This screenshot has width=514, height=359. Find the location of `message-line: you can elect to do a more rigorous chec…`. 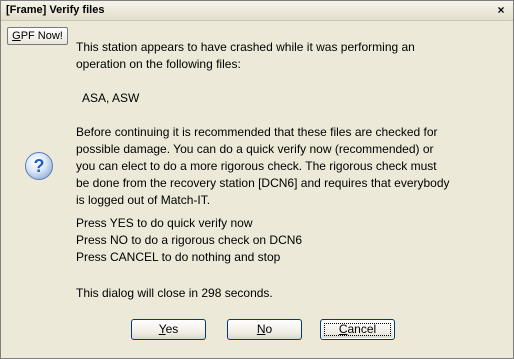

message-line: you can elect to do a more rigorous chec… is located at coordinates (256, 166).